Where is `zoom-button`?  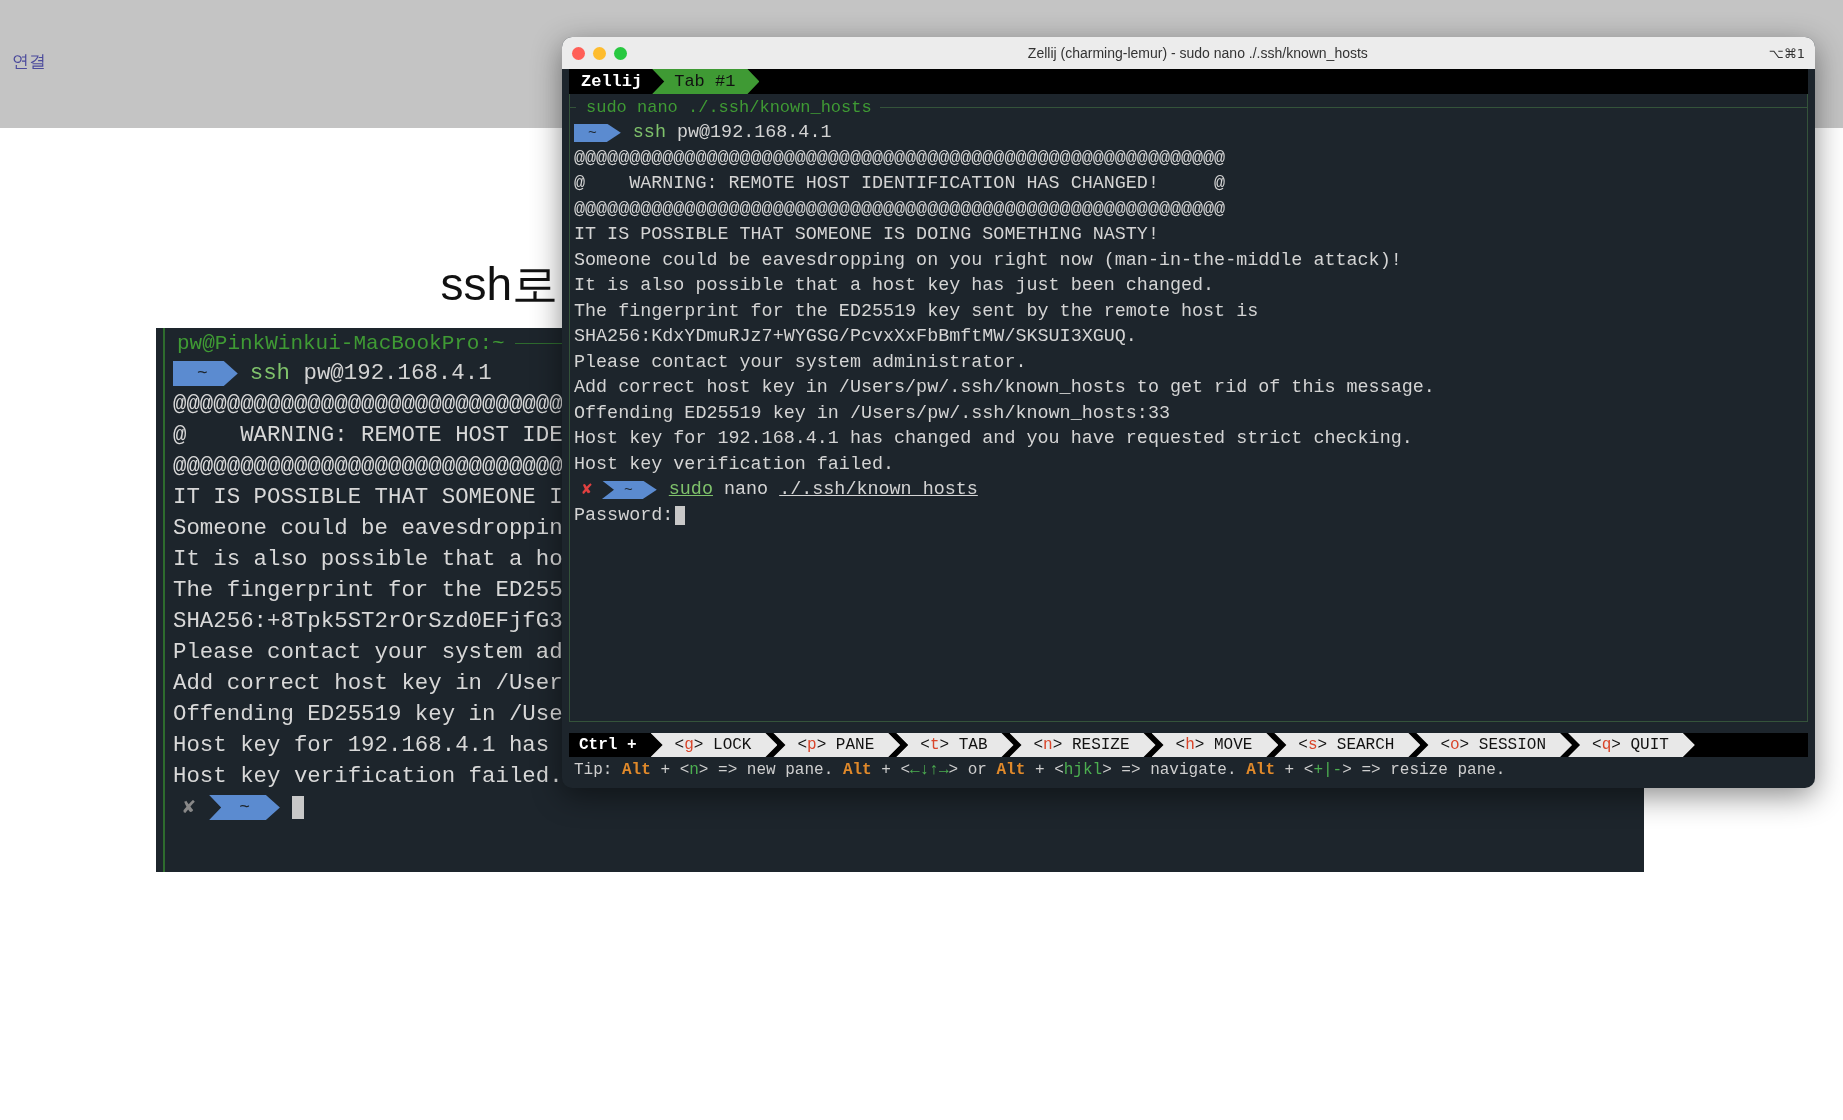 zoom-button is located at coordinates (620, 53).